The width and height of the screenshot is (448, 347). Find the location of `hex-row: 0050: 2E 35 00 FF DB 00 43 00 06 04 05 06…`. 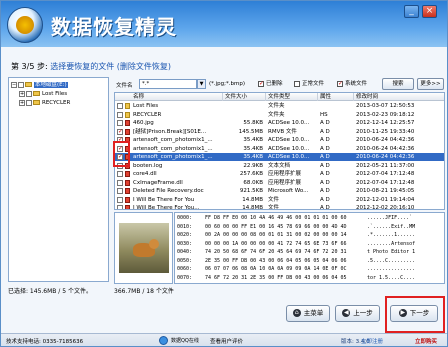

hex-row: 0050: 2E 35 00 FF DB 00 43 00 06 04 05 06… is located at coordinates (296, 261).